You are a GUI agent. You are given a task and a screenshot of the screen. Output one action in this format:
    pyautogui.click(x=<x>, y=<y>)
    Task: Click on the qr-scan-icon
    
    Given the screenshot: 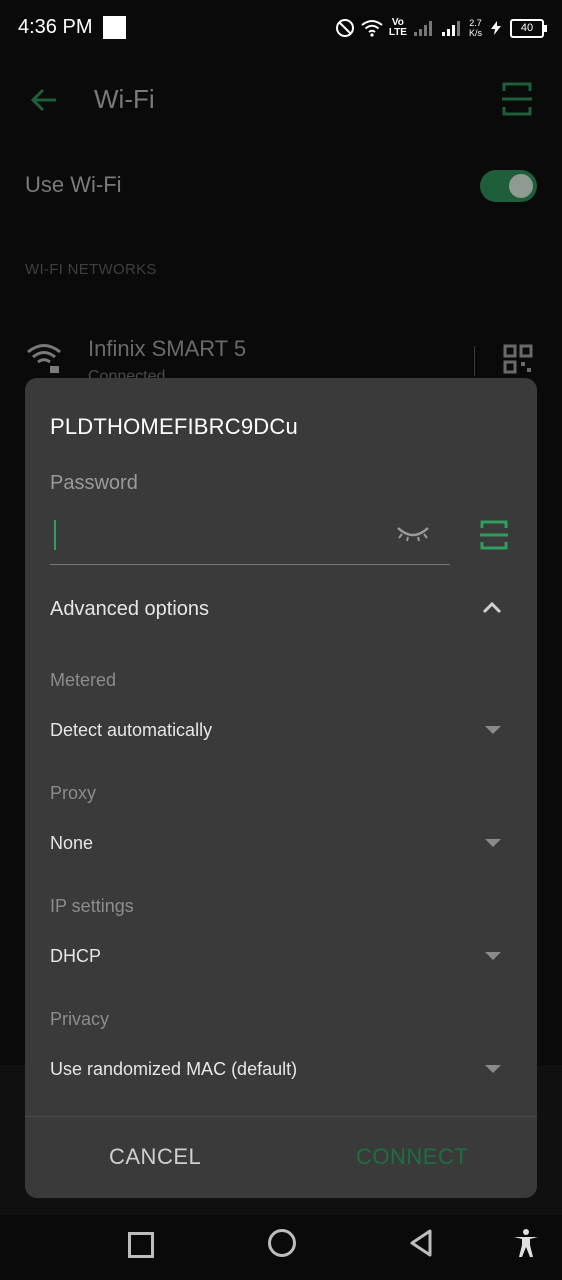 What is the action you would take?
    pyautogui.click(x=517, y=99)
    